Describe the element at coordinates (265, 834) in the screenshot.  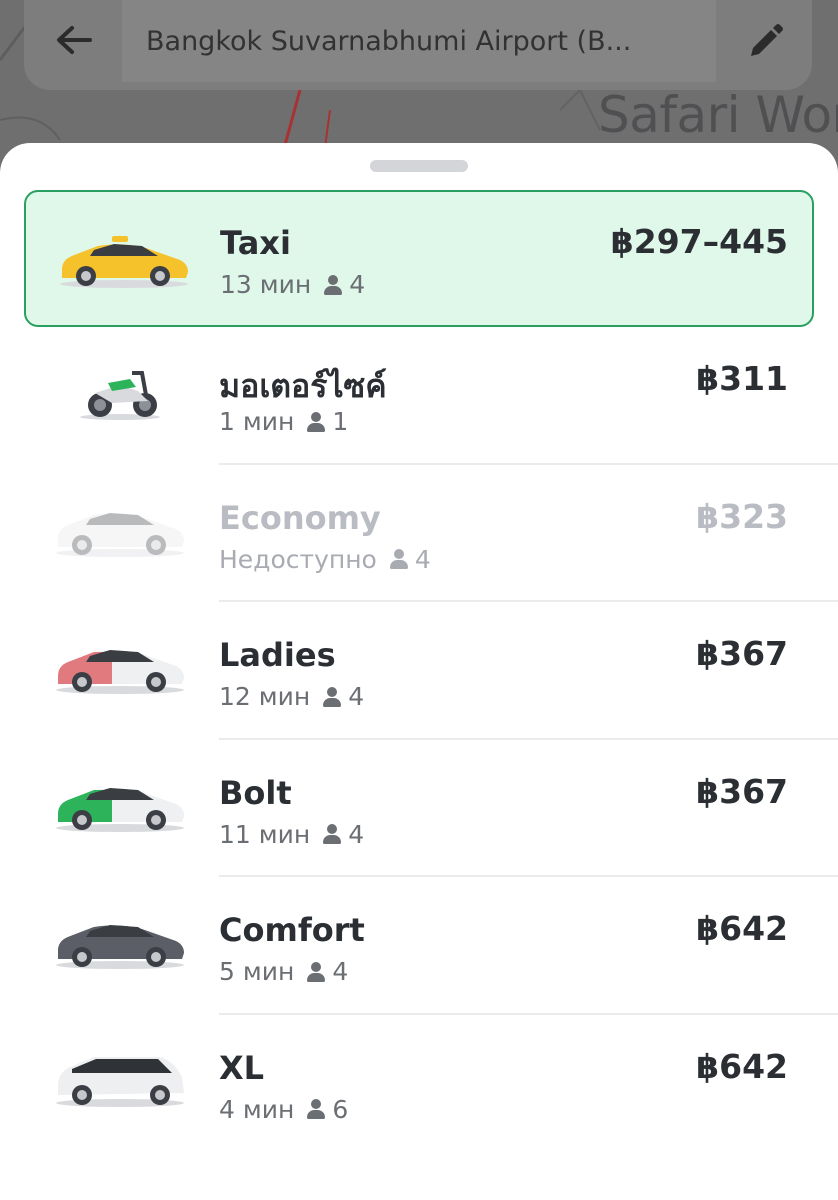
I see `eta-text: 11 мин` at that location.